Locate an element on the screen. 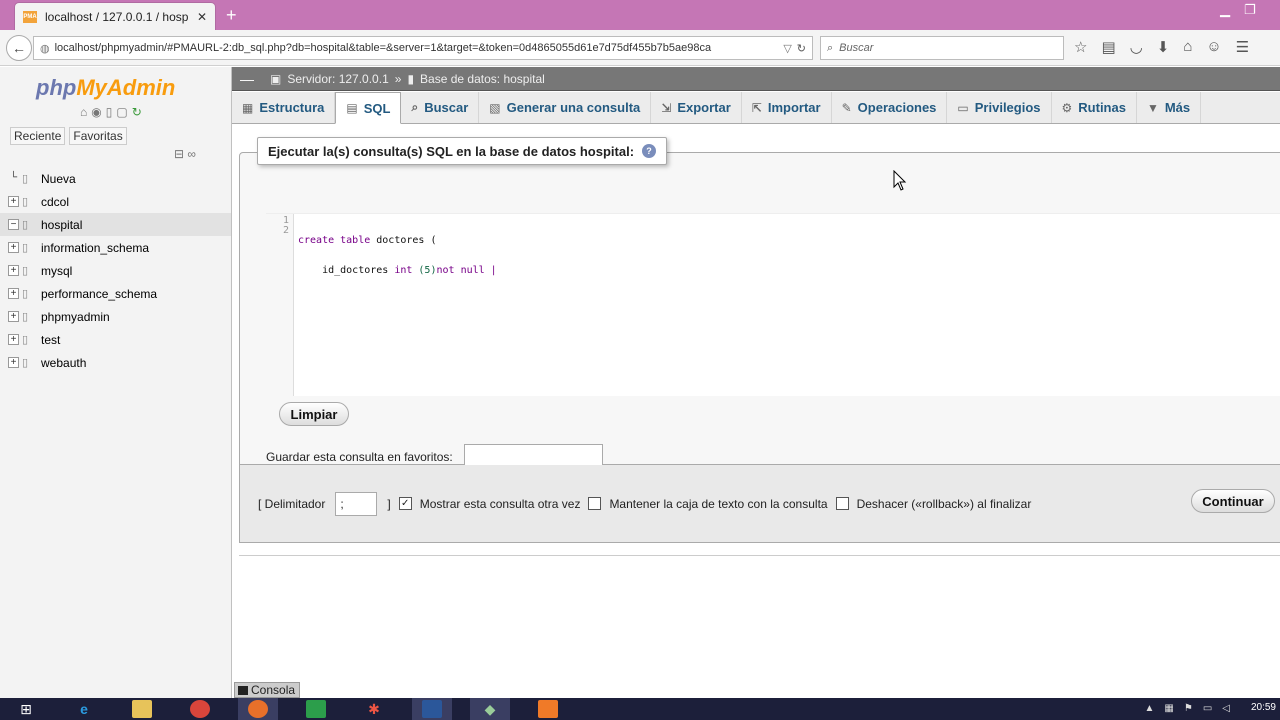 Image resolution: width=1280 pixels, height=720 pixels. show-query-checkbox: ✓ is located at coordinates (405, 503).